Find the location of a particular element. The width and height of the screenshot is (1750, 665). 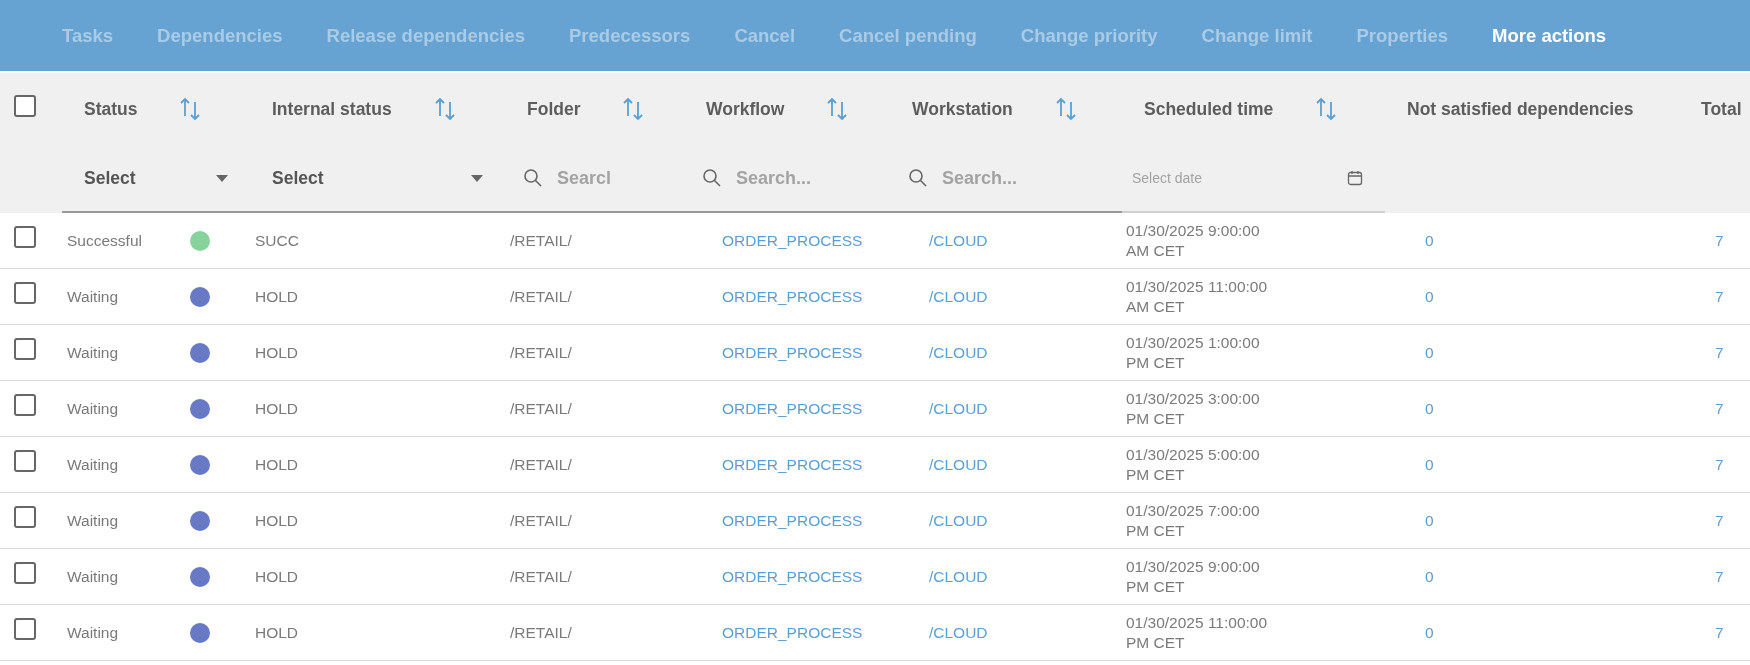

column-header: Workflow is located at coordinates (745, 109).